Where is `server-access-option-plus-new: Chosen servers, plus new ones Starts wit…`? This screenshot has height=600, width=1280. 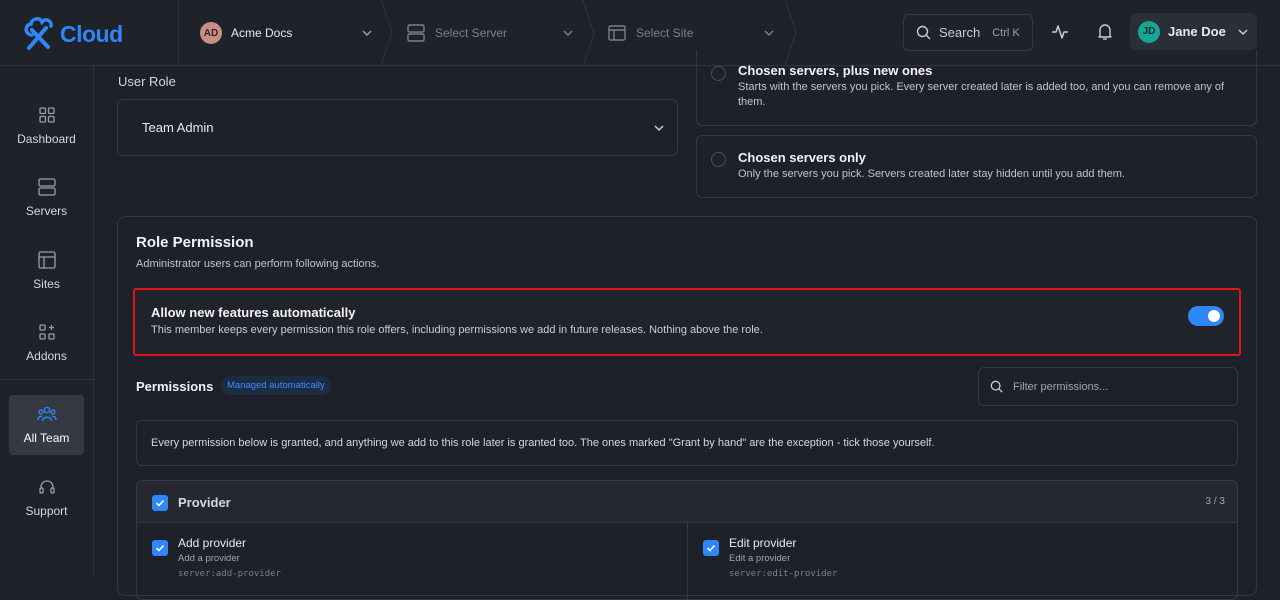
server-access-option-plus-new: Chosen servers, plus new ones Starts wit… is located at coordinates (976, 88).